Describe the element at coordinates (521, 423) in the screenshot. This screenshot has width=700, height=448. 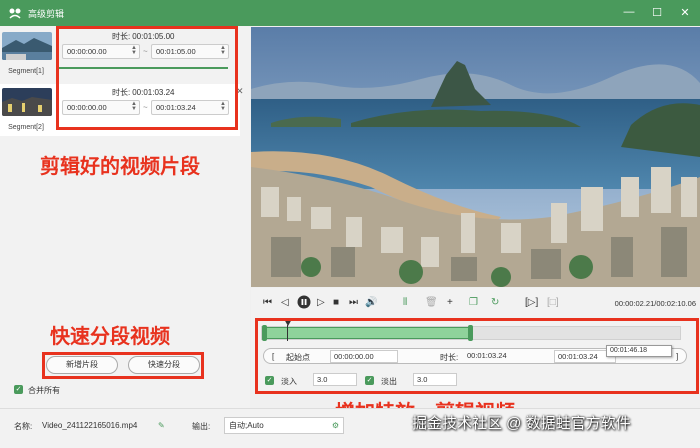
I see `watermark: 掘金技术社区 @ 数据蛙官方软件` at that location.